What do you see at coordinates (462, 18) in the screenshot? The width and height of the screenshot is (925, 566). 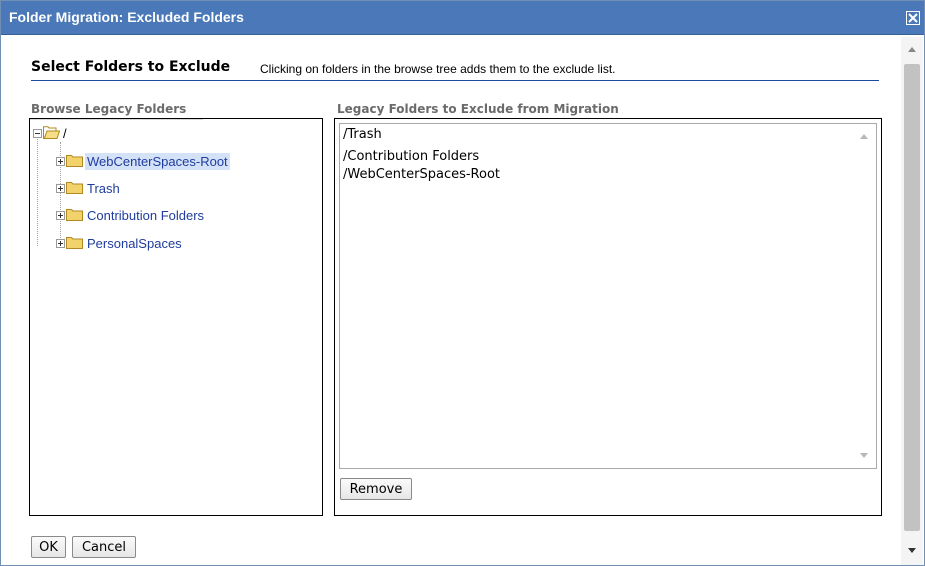 I see `dialog-titlebar: Folder Migration: Excluded Folders` at bounding box center [462, 18].